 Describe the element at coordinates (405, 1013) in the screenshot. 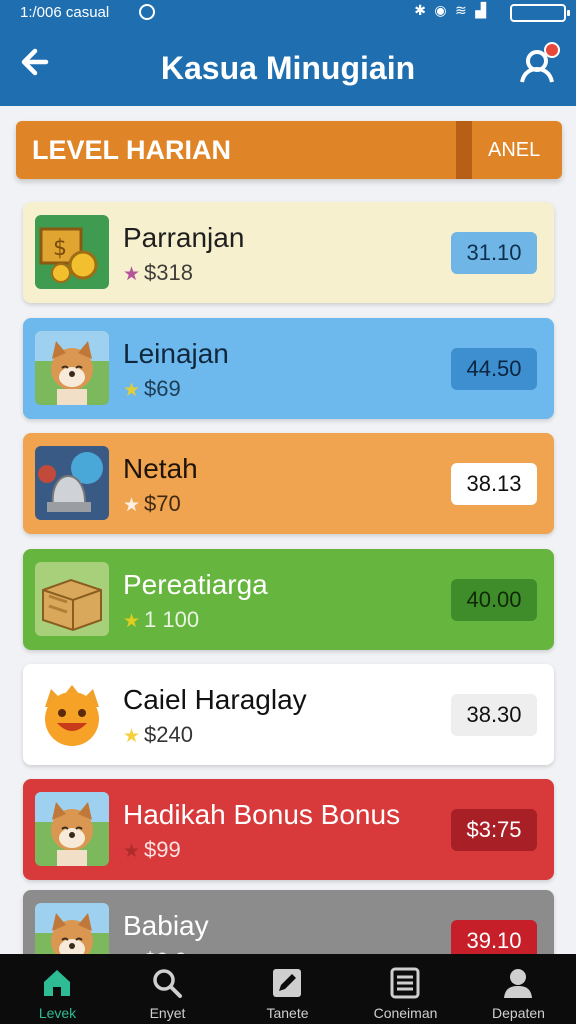

I see `nav-label: Coneiman` at that location.